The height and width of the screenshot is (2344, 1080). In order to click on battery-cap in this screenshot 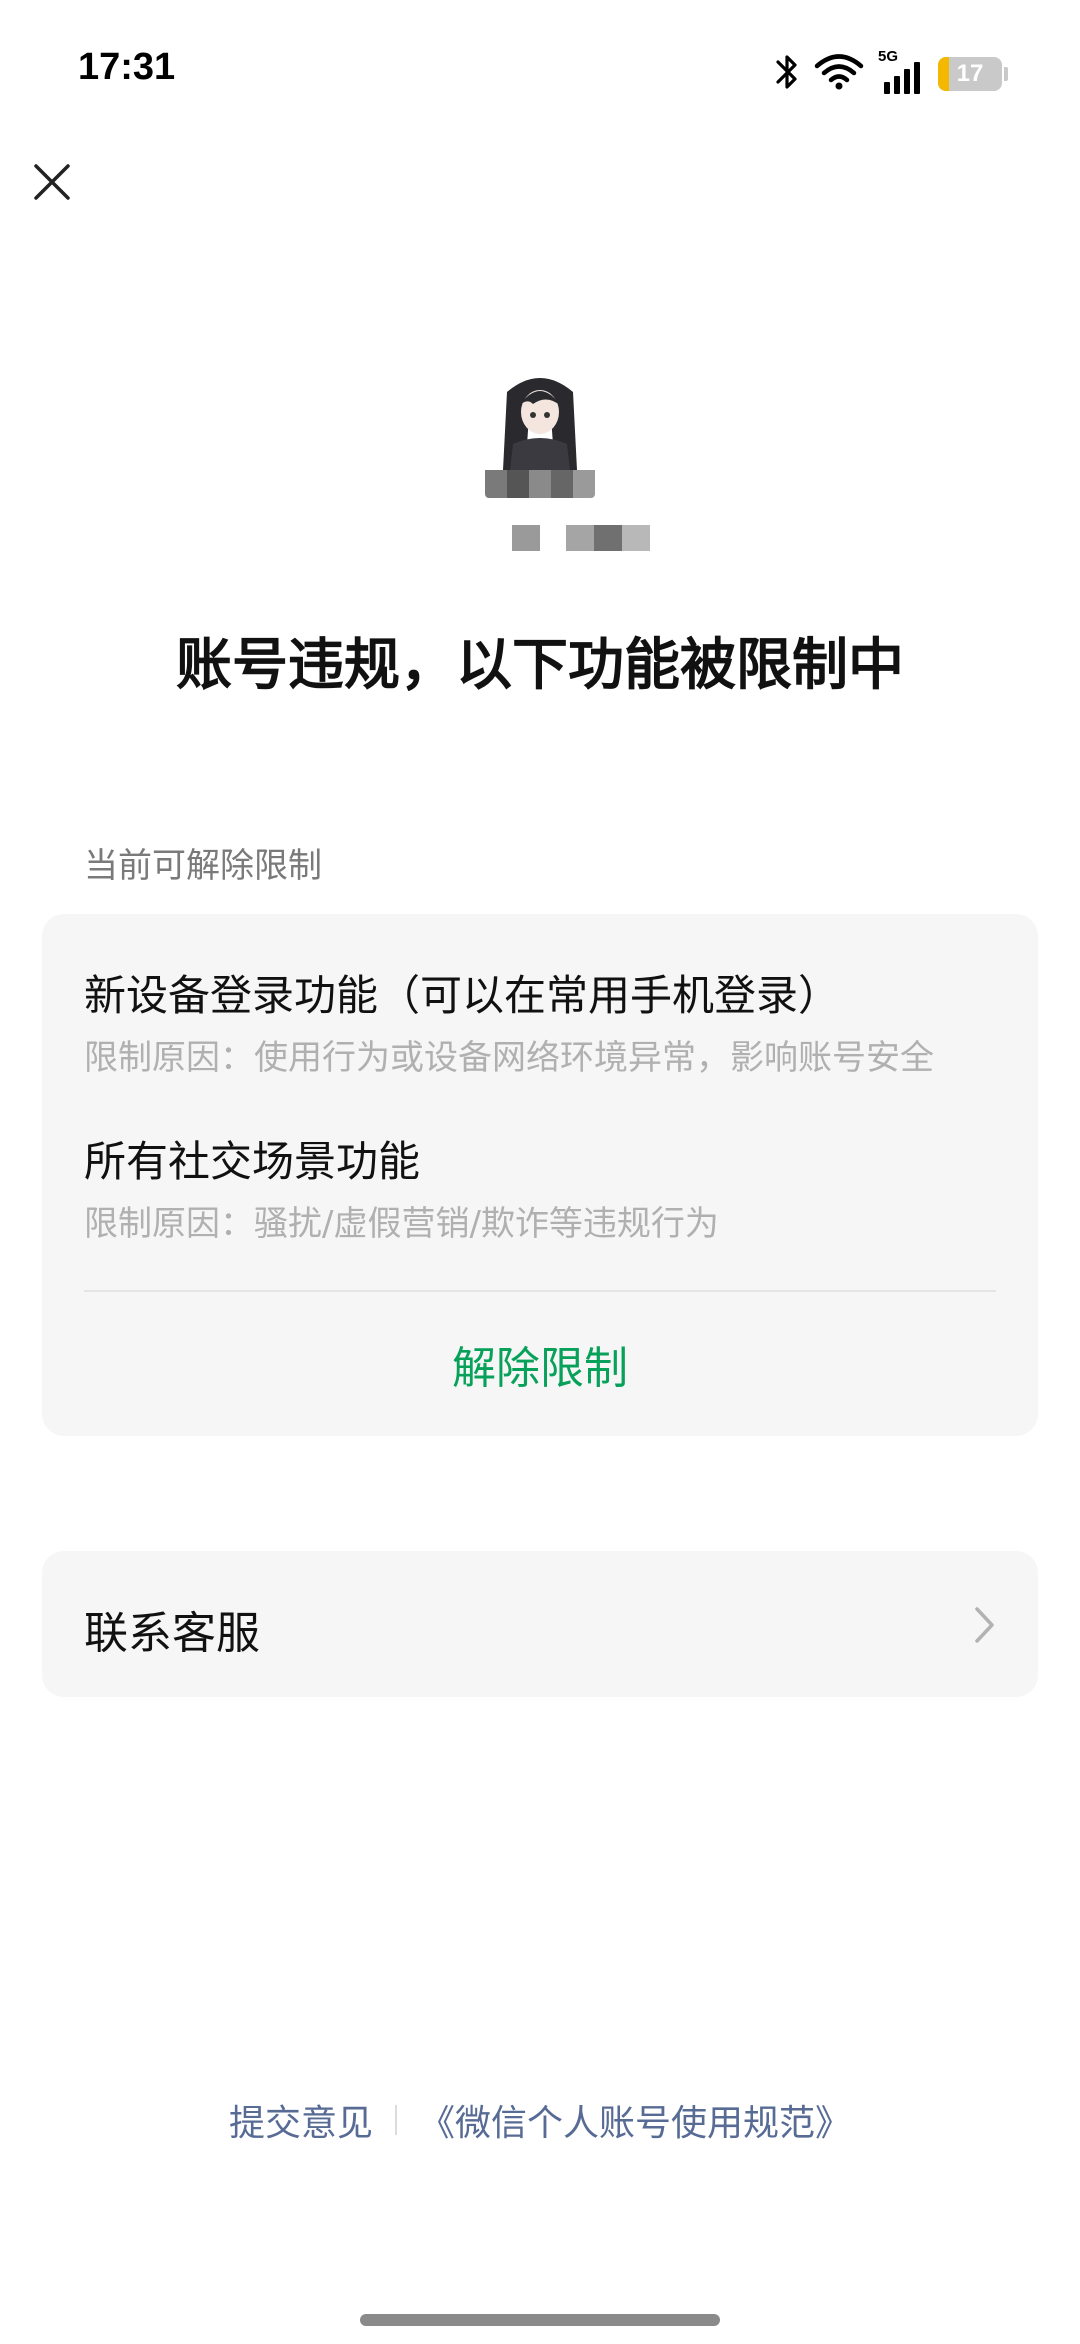, I will do `click(1006, 74)`.